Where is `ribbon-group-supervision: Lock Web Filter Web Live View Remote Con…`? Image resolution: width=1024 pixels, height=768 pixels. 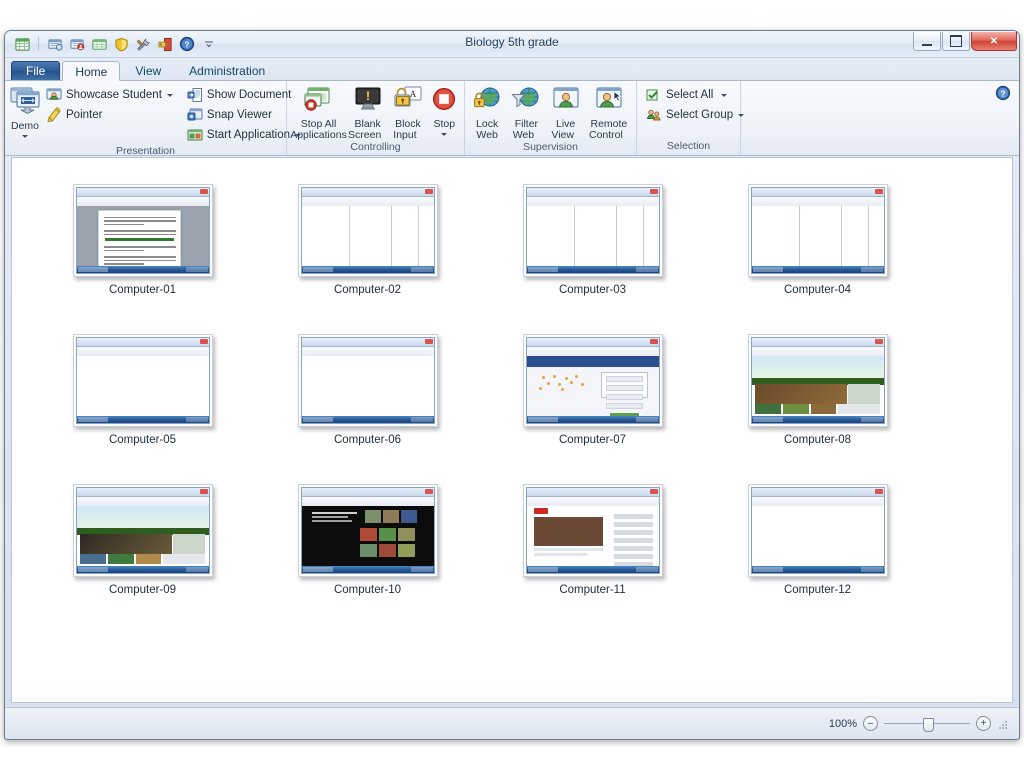 ribbon-group-supervision: Lock Web Filter Web Live View Remote Con… is located at coordinates (551, 118).